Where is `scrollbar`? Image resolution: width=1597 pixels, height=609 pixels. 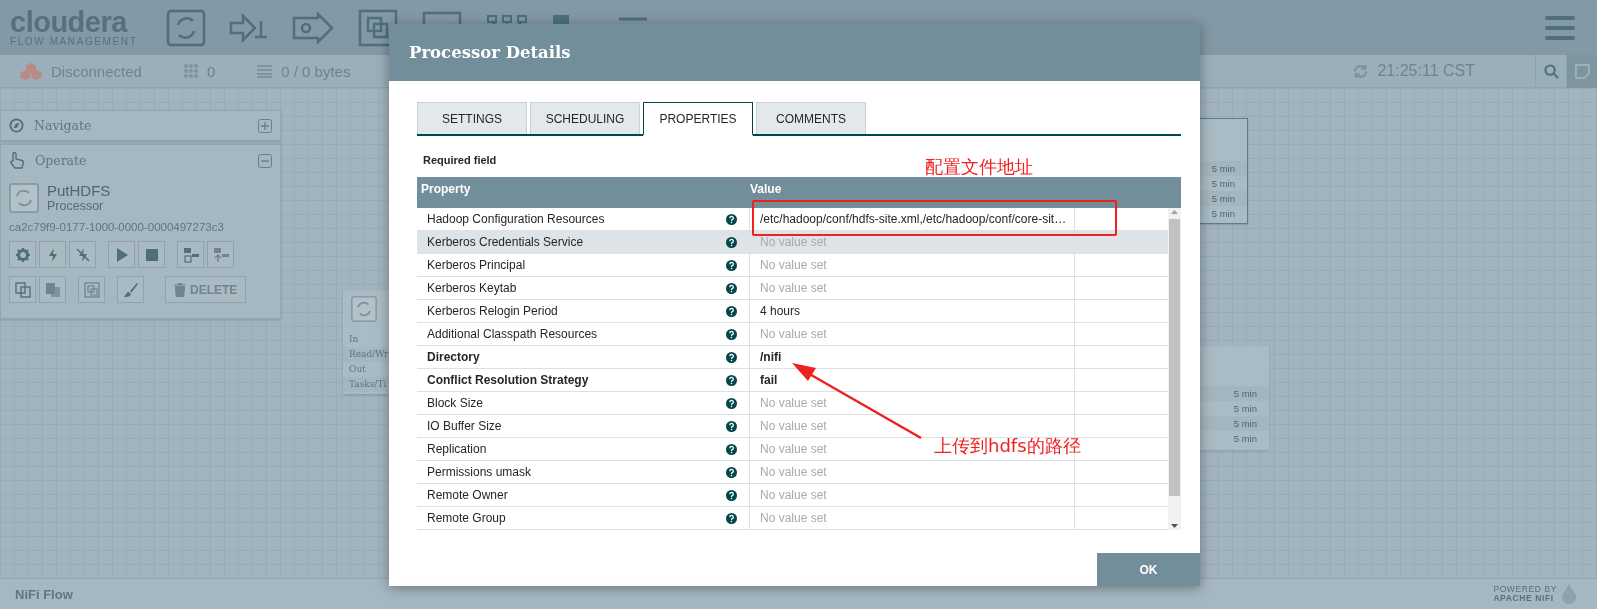
scrollbar is located at coordinates (1174, 369).